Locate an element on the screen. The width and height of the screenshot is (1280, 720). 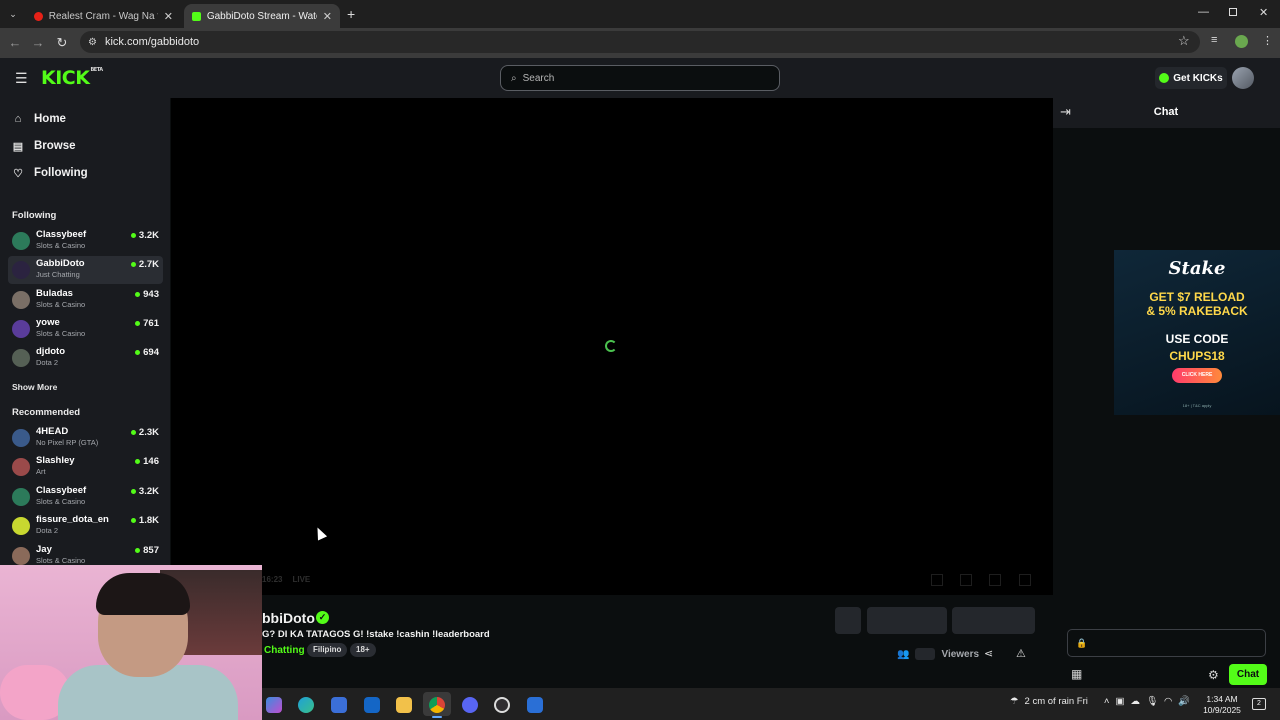
tag-18-plus: 18+ is located at coordinates (363, 650).